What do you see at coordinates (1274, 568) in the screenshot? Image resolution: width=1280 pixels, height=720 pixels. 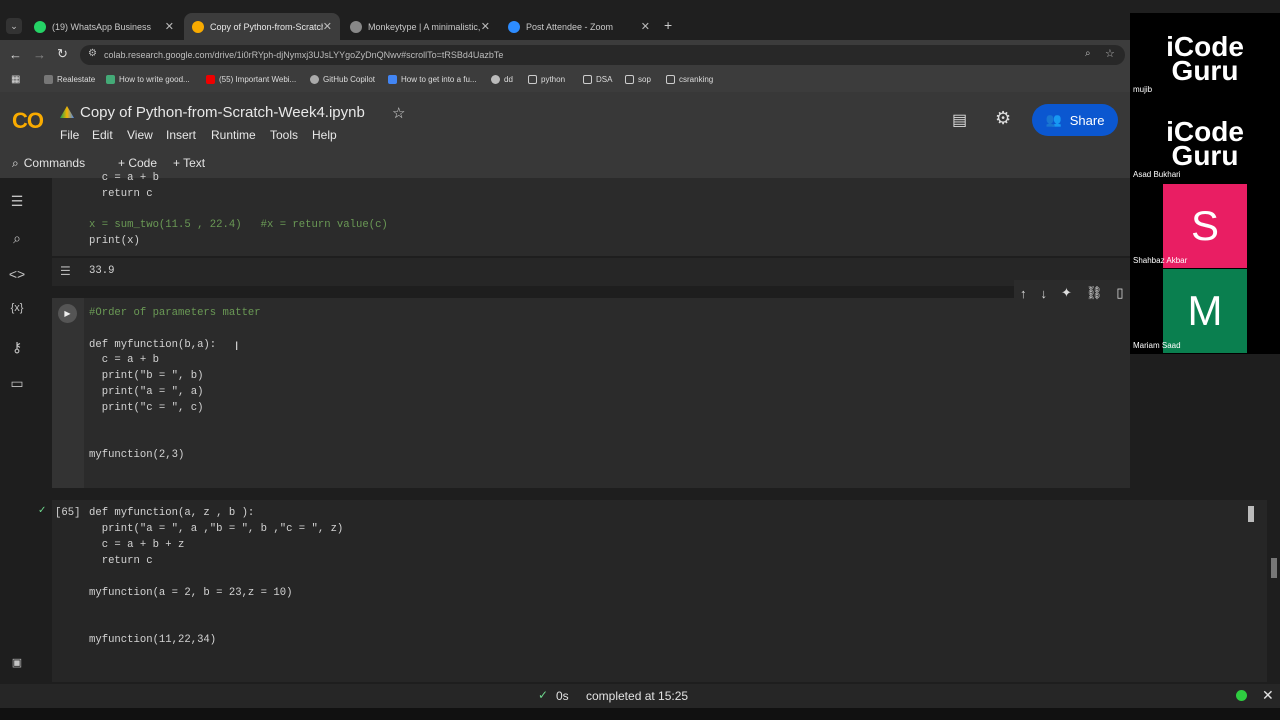 I see `scroll-thumb` at bounding box center [1274, 568].